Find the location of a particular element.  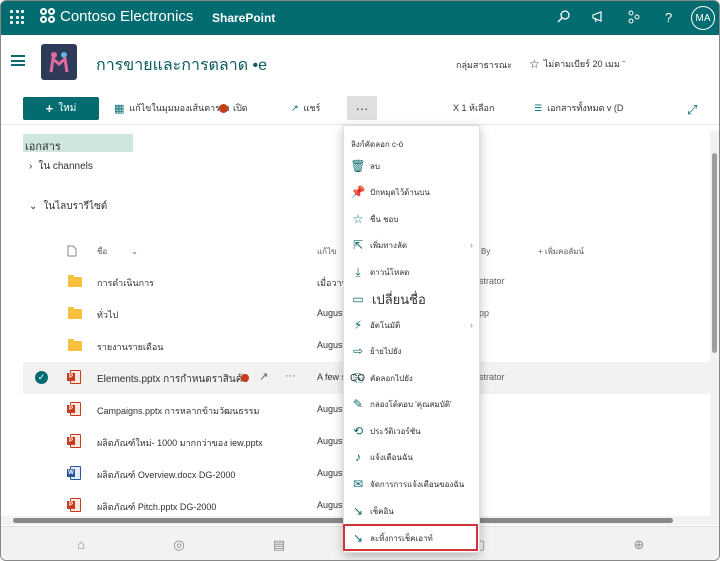

menu-item: ⟲ ประวัติเวอร์ชัน is located at coordinates (412, 431).